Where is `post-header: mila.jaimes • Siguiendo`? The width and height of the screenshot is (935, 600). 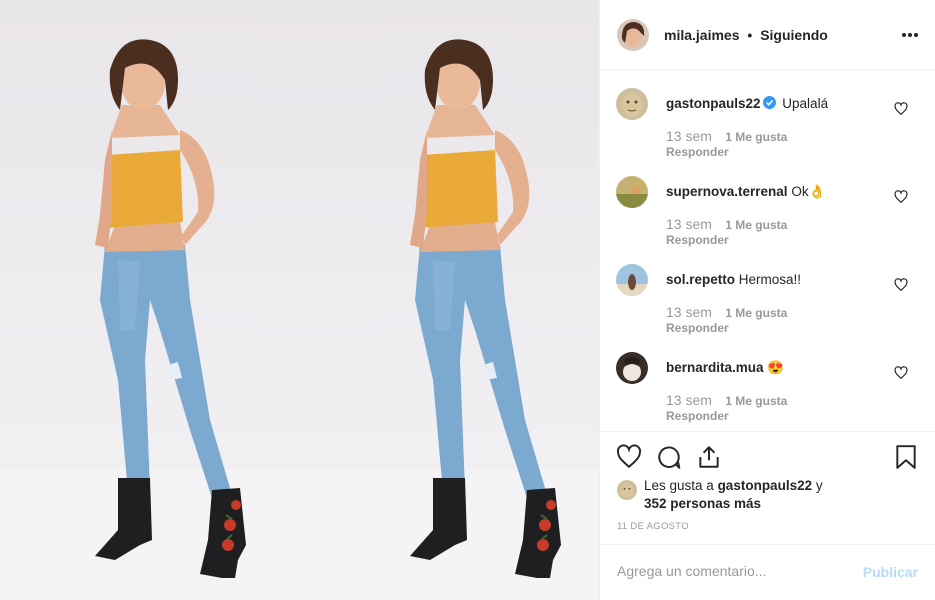
post-header: mila.jaimes • Siguiendo is located at coordinates (767, 35).